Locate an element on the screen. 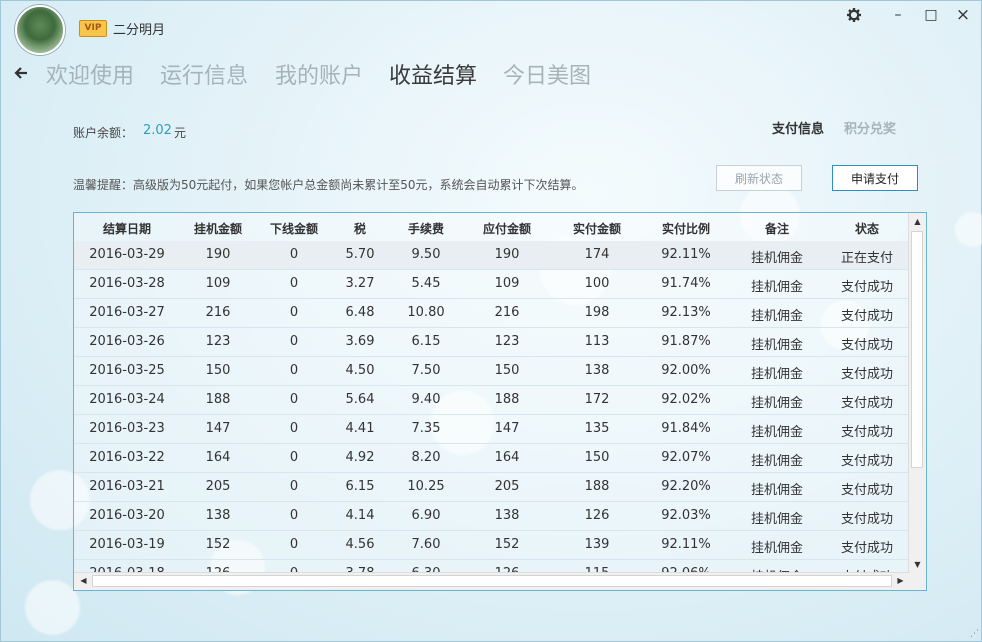 The image size is (982, 642). tax-cell: 4.41 is located at coordinates (360, 428).